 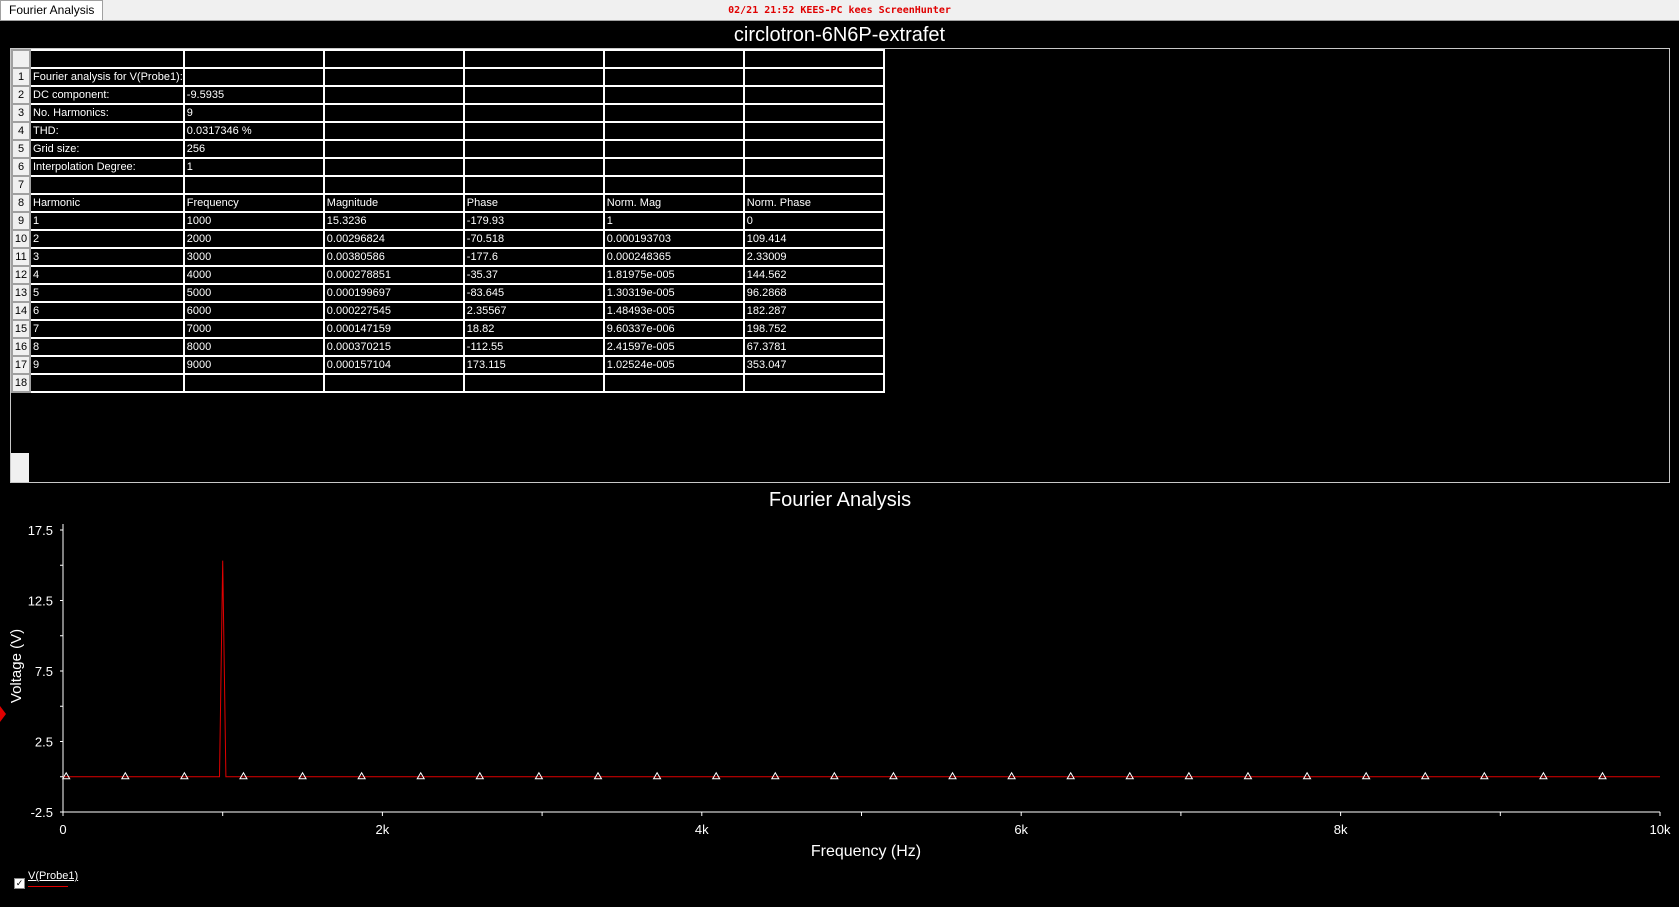 What do you see at coordinates (21, 167) in the screenshot?
I see `row-header: 6` at bounding box center [21, 167].